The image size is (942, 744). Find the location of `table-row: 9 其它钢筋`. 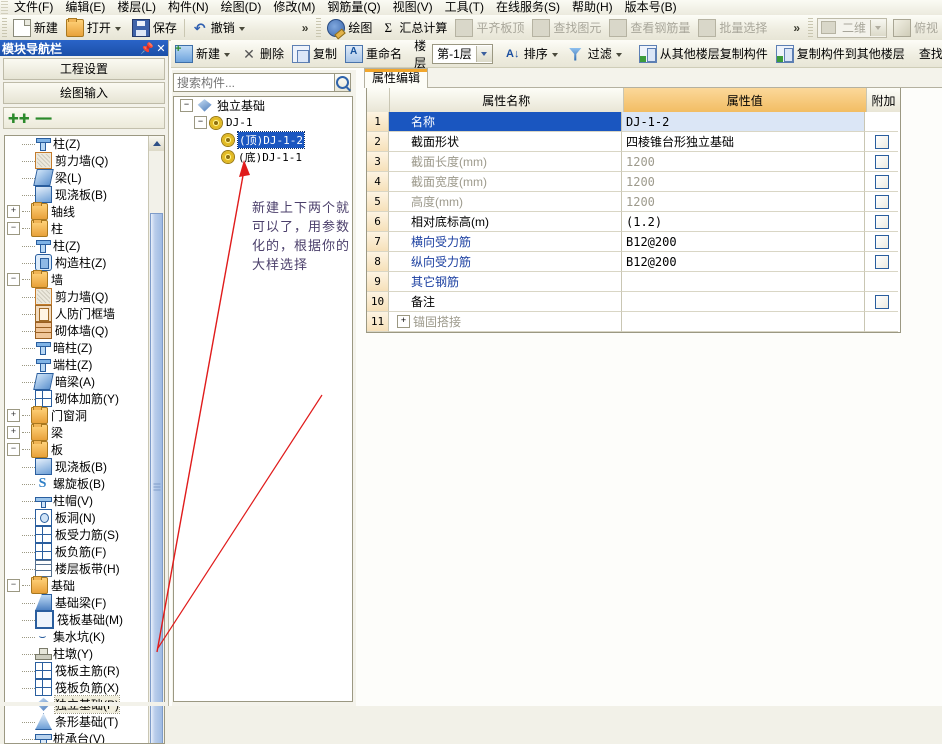

table-row: 9 其它钢筋 is located at coordinates (633, 282).